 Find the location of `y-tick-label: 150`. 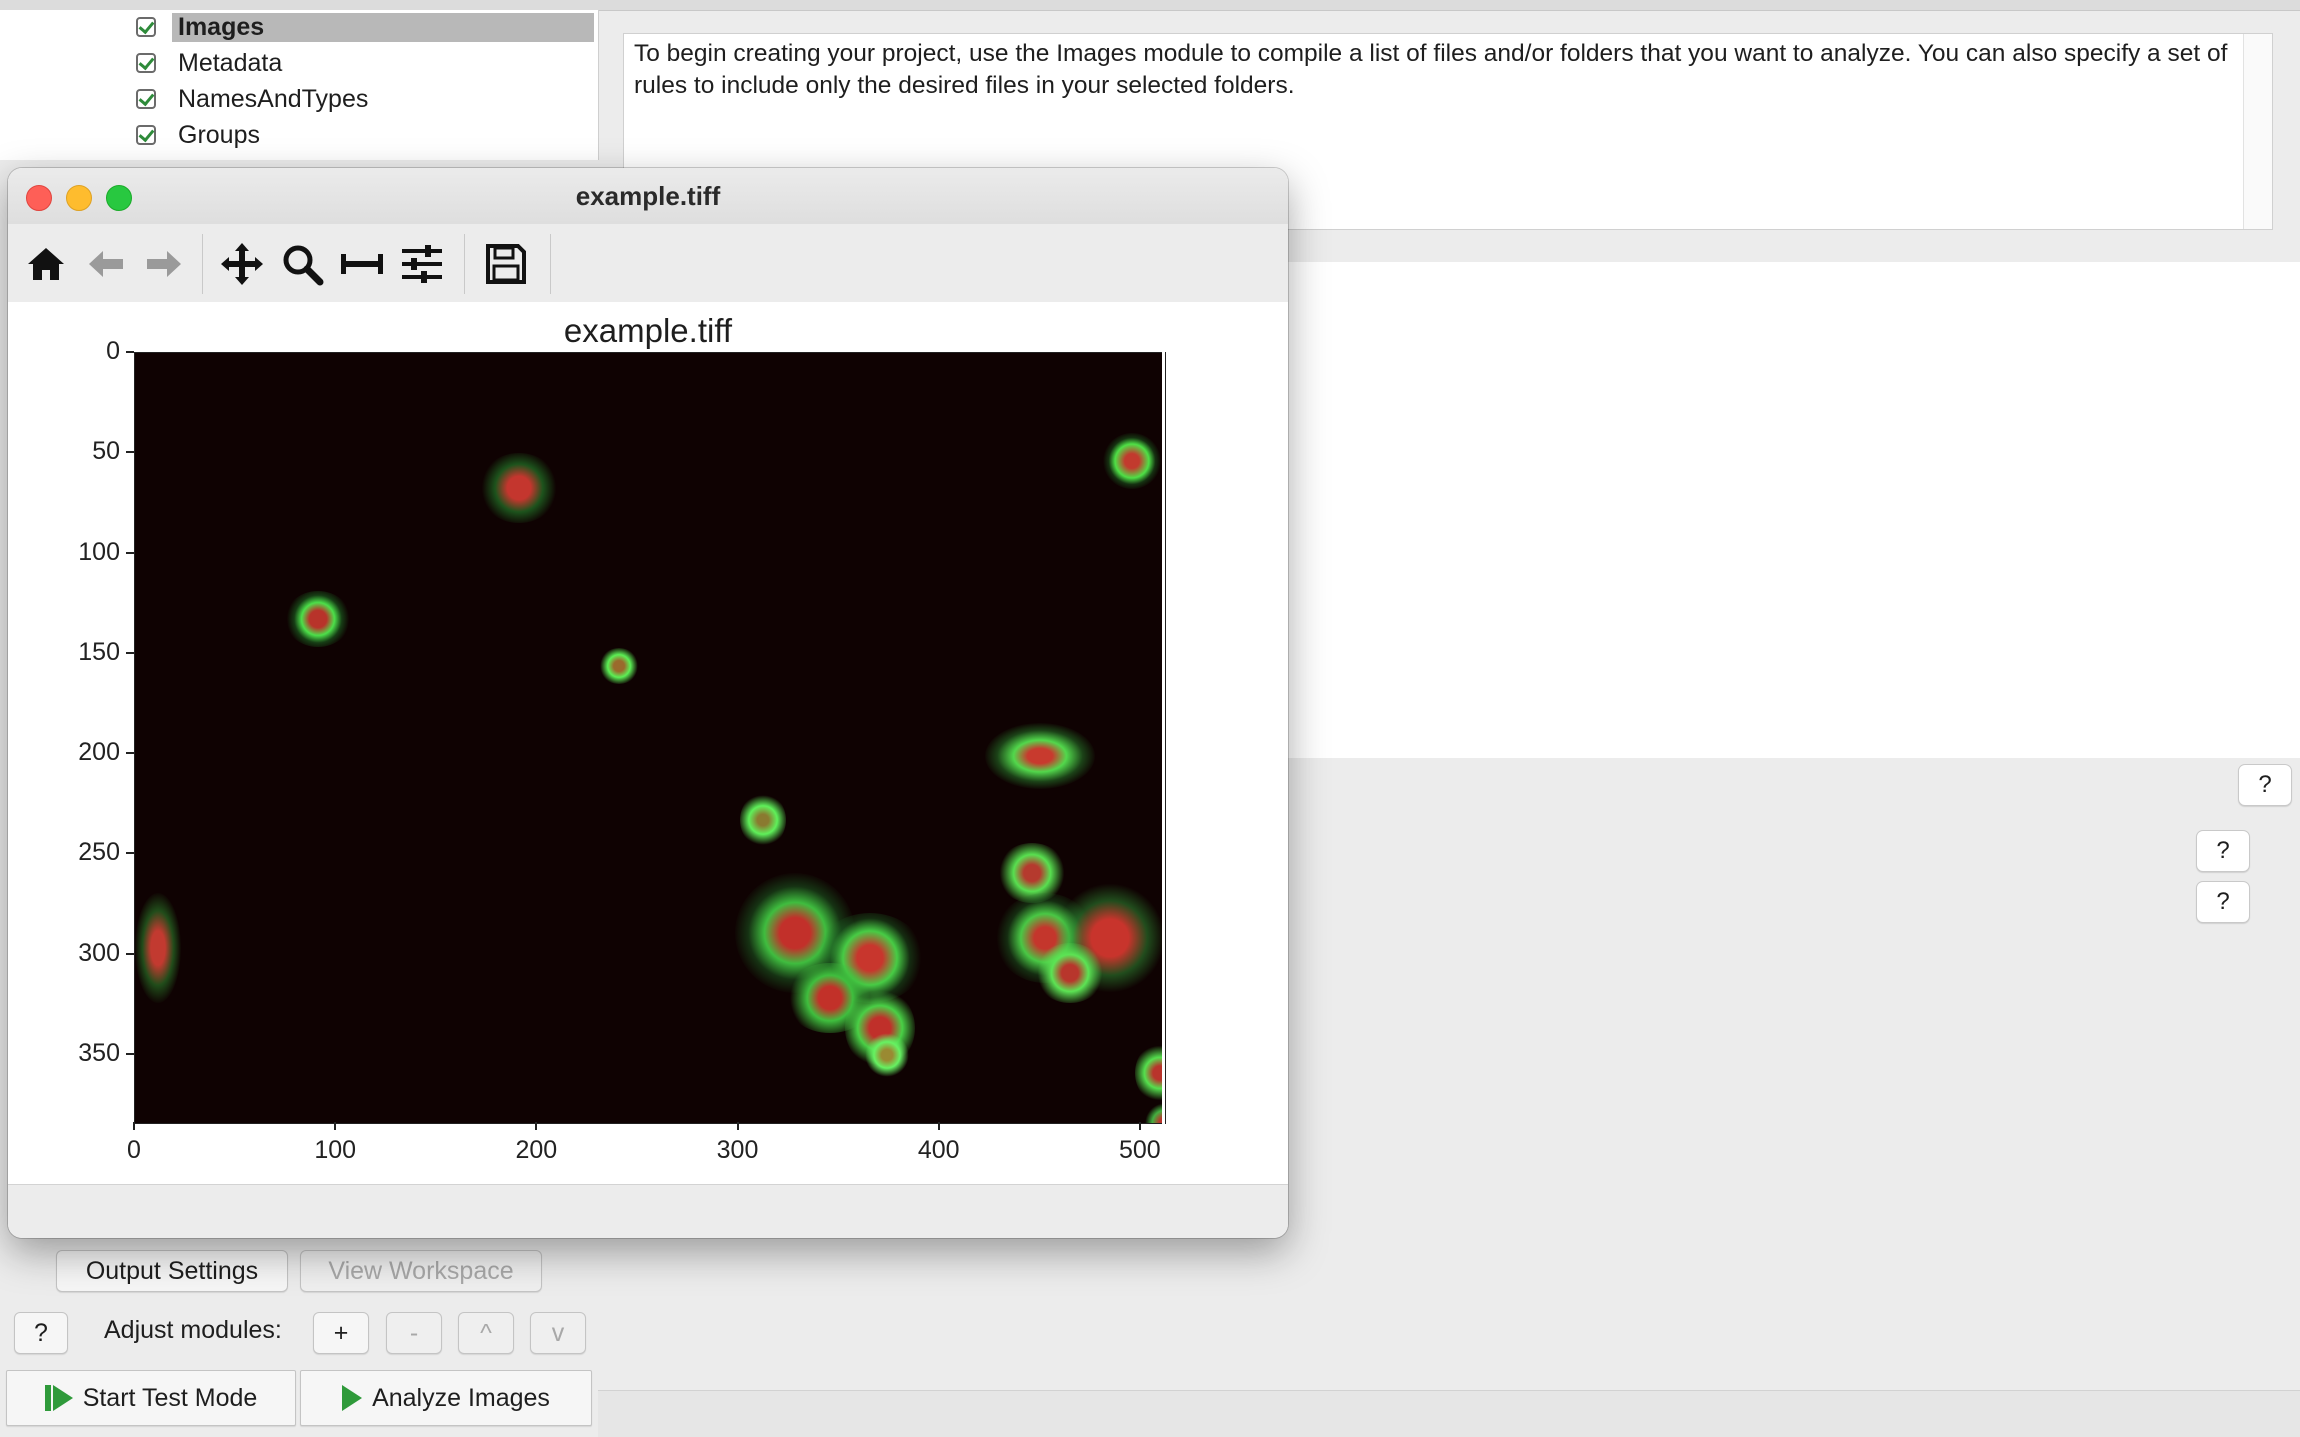

y-tick-label: 150 is located at coordinates (99, 651).